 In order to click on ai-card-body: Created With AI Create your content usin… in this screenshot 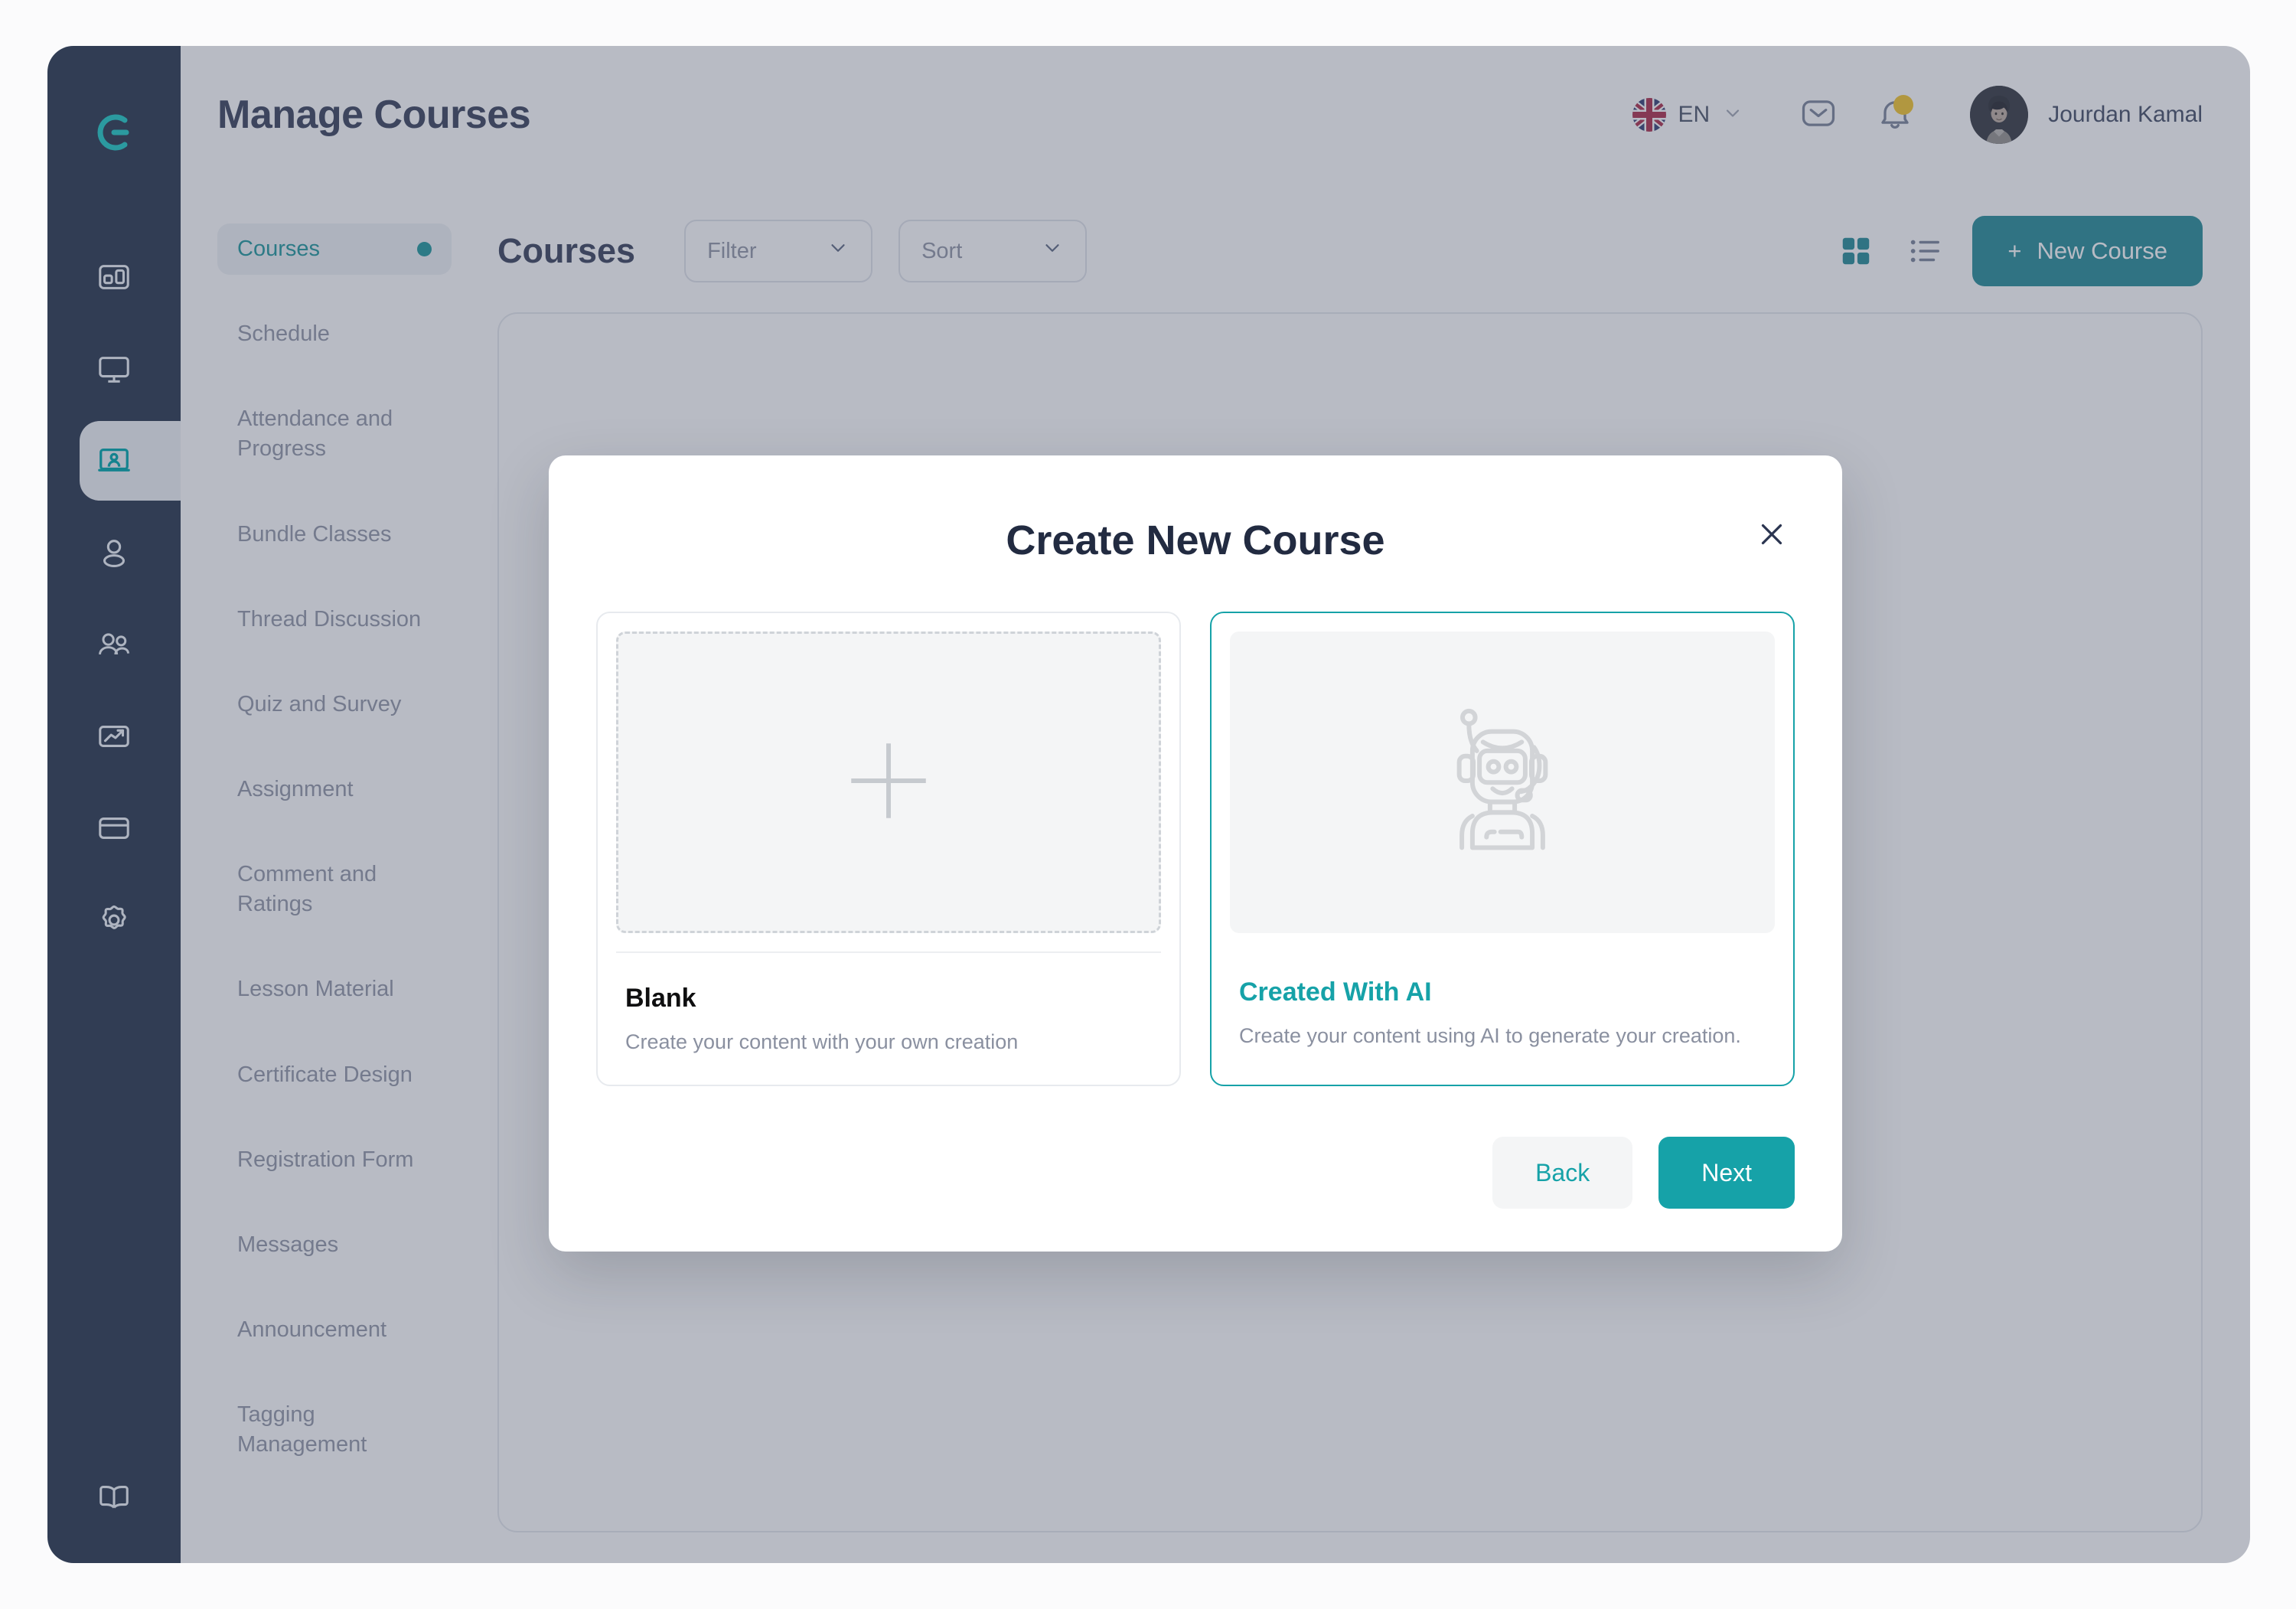, I will do `click(1502, 1006)`.